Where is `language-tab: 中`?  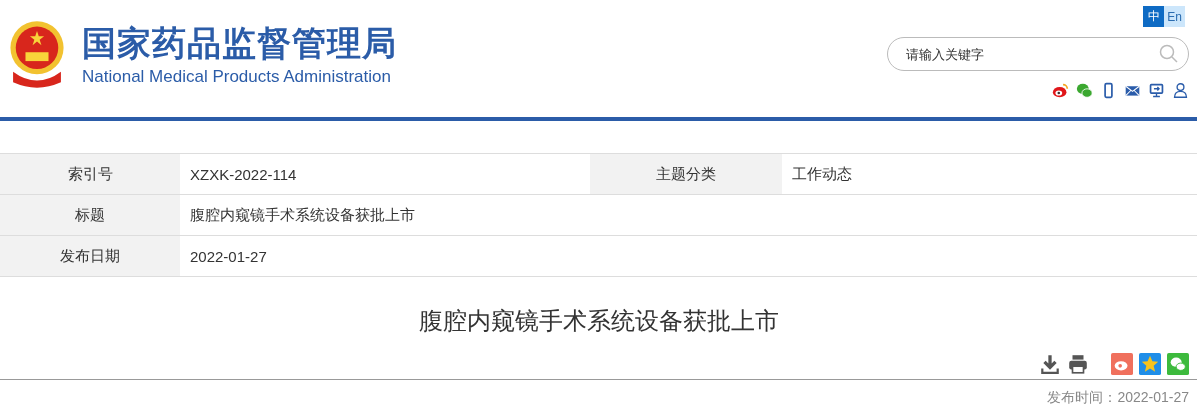 language-tab: 中 is located at coordinates (1153, 16).